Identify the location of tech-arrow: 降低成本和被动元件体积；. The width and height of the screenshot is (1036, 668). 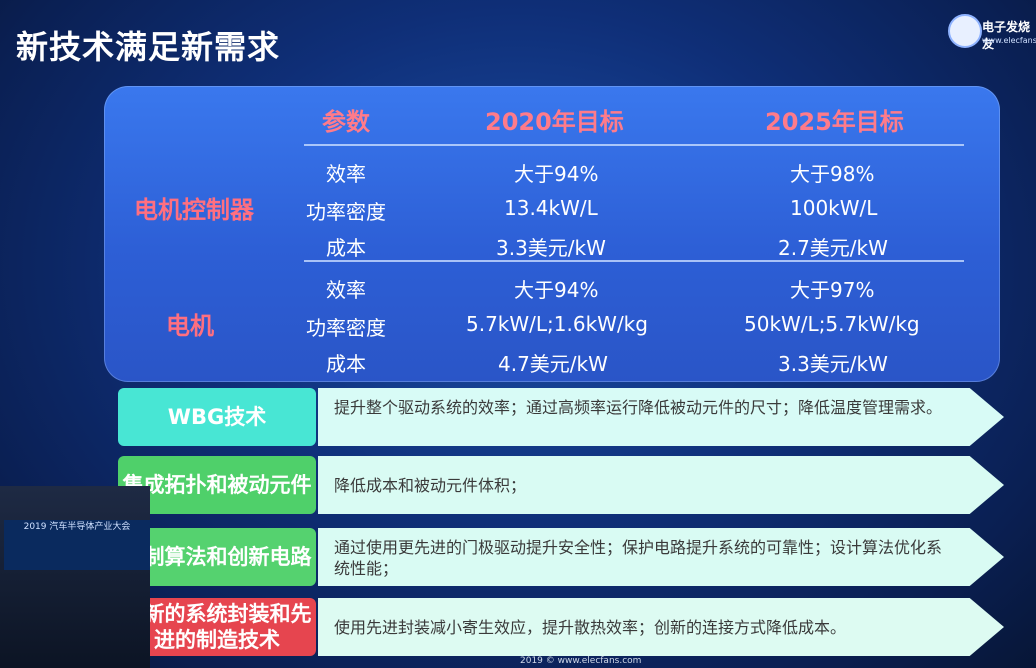
(661, 485).